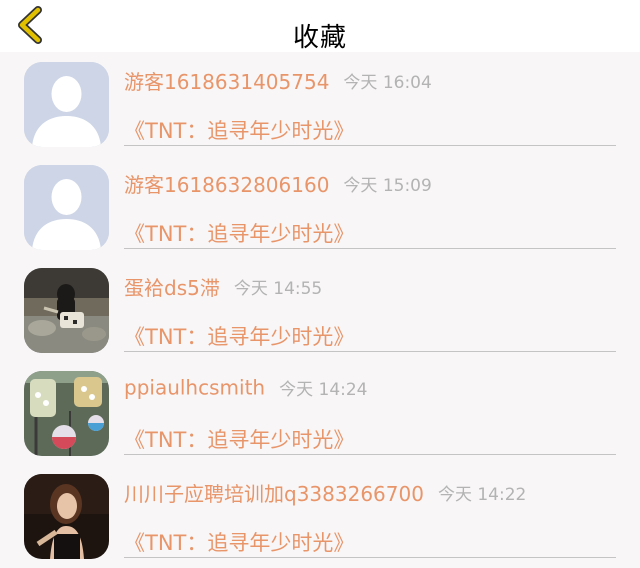  Describe the element at coordinates (223, 286) in the screenshot. I see `name-row: 蛋袷ds5滞 今天 14:55` at that location.